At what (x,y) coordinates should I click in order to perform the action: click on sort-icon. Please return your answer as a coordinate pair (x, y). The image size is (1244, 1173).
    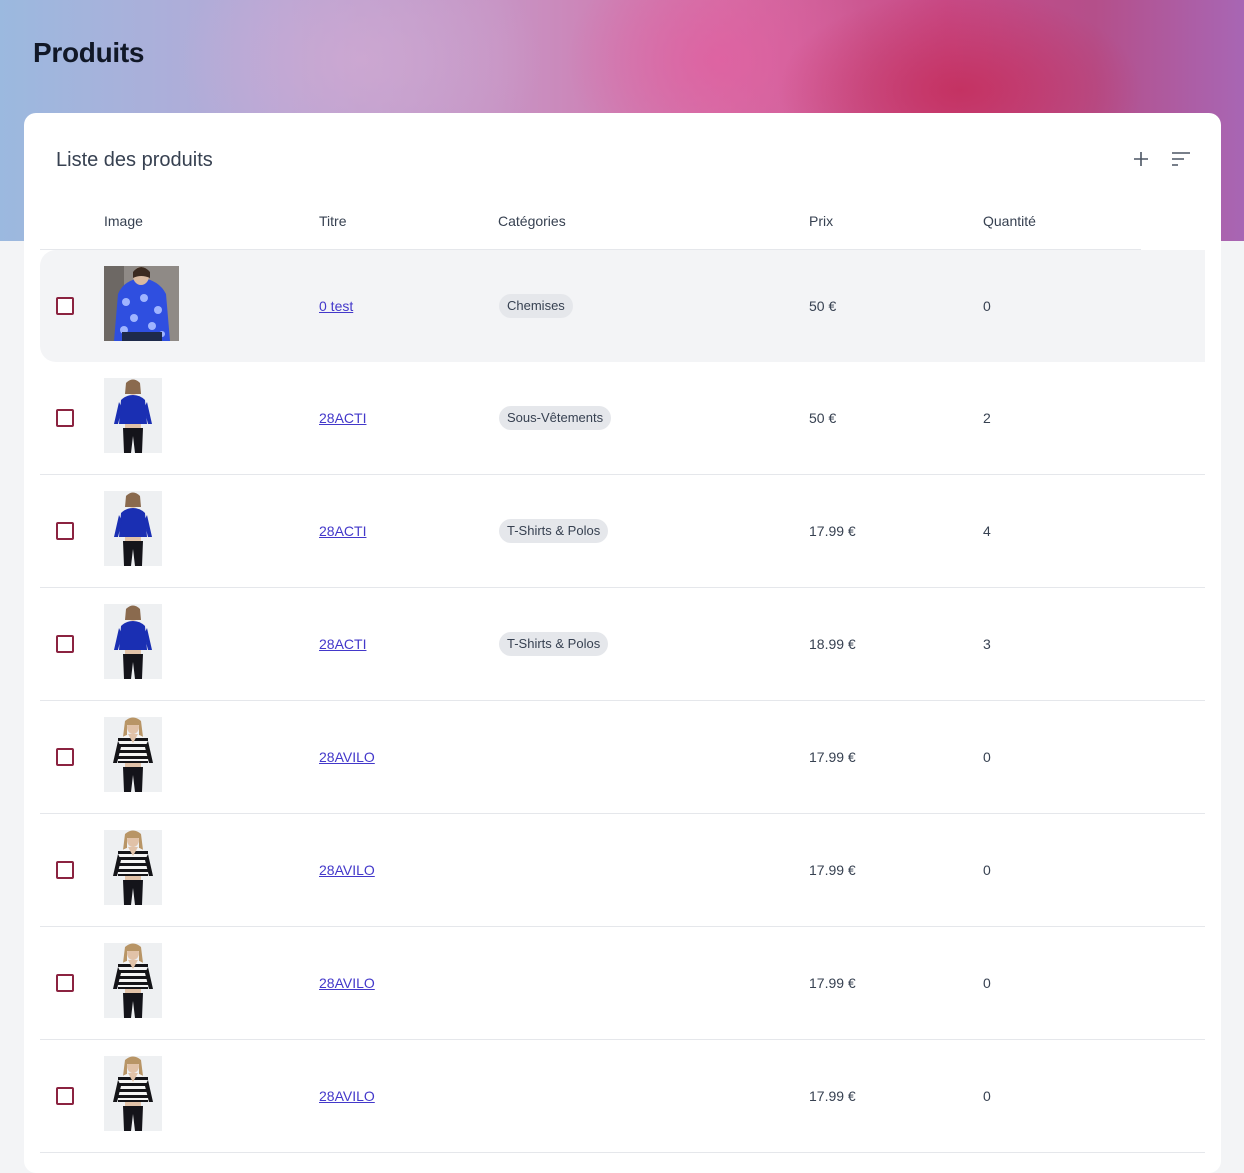
    Looking at the image, I should click on (1181, 159).